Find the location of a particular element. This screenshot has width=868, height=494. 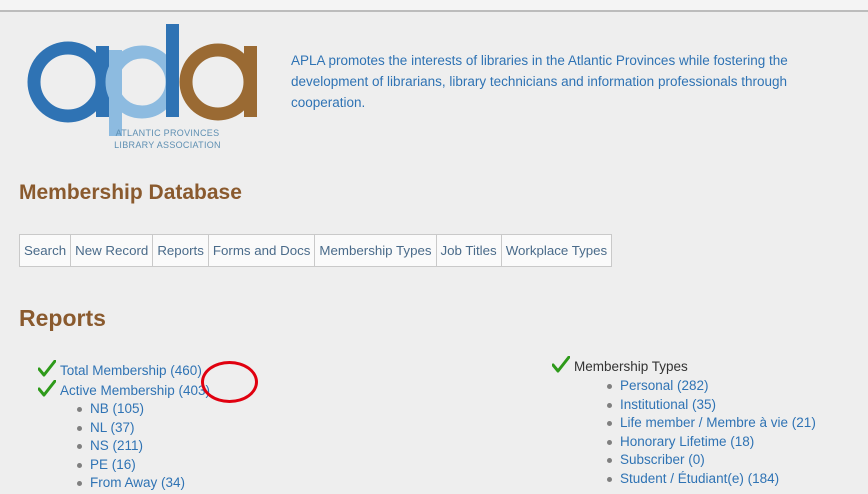

province-pe: PE (16) is located at coordinates (207, 465).